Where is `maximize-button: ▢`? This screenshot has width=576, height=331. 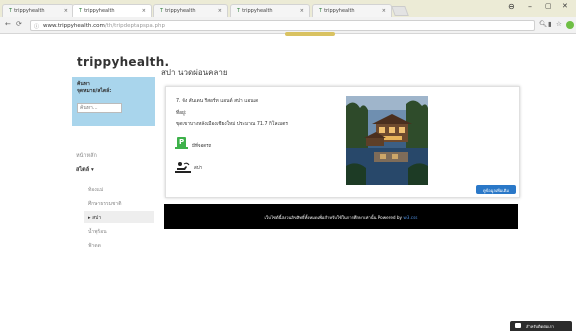 maximize-button: ▢ is located at coordinates (548, 6).